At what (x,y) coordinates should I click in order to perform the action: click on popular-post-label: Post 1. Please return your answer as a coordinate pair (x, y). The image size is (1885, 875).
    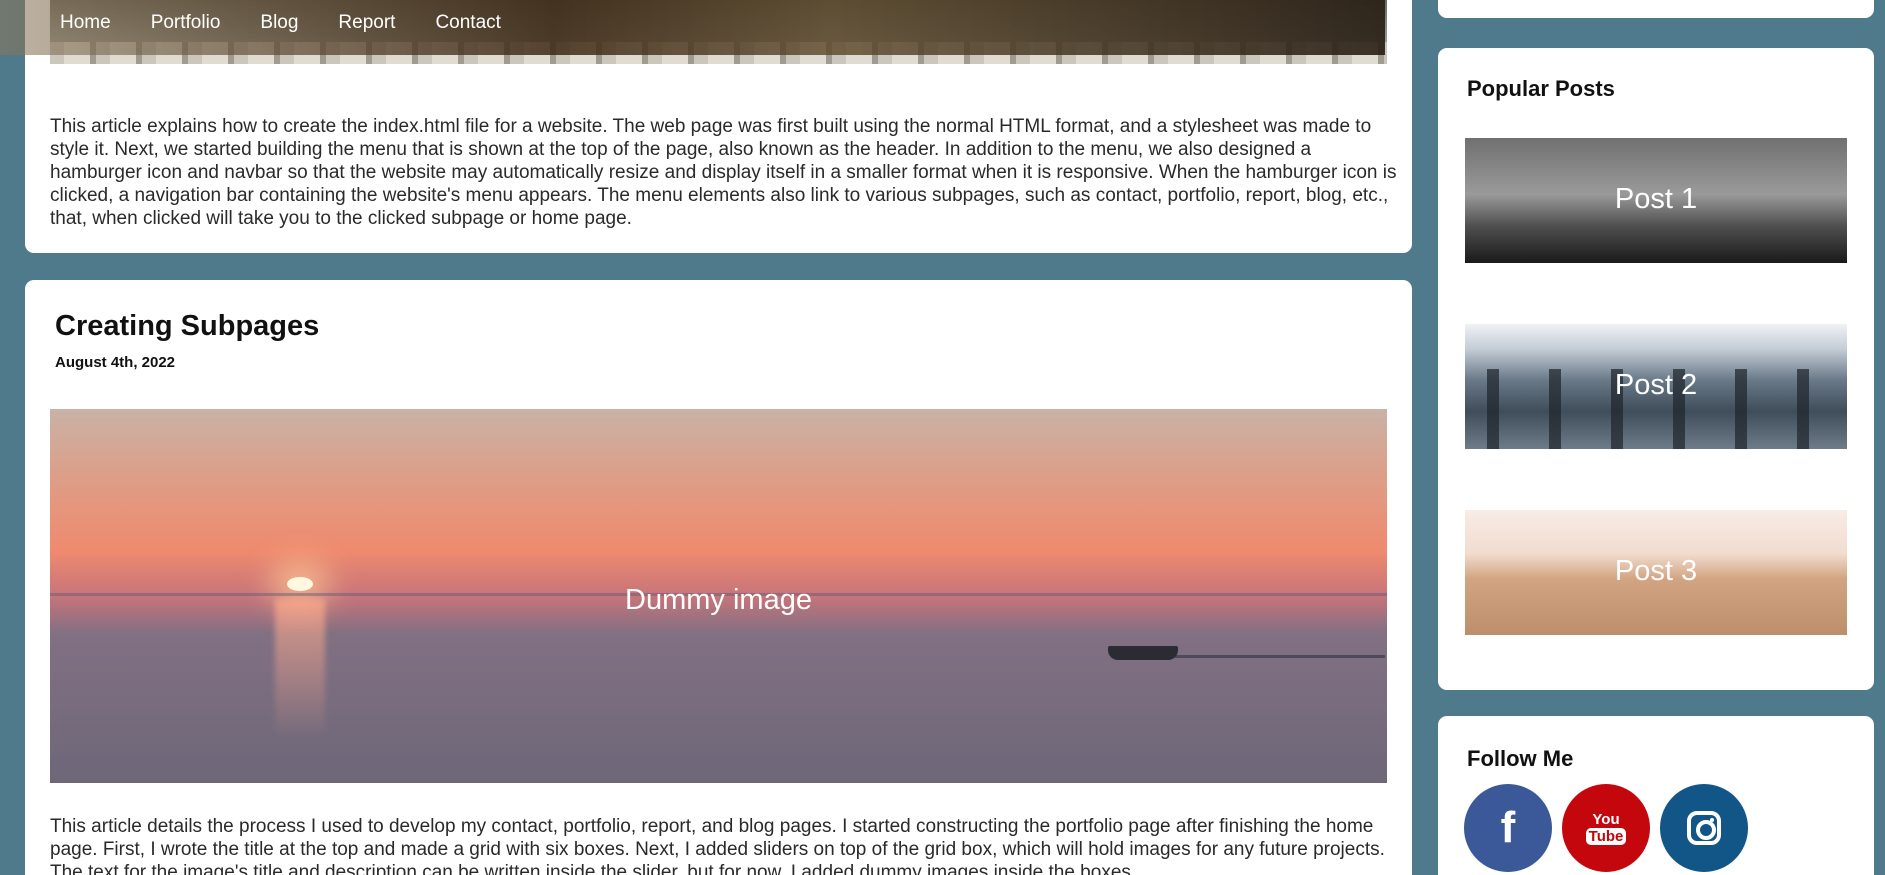
    Looking at the image, I should click on (1656, 199).